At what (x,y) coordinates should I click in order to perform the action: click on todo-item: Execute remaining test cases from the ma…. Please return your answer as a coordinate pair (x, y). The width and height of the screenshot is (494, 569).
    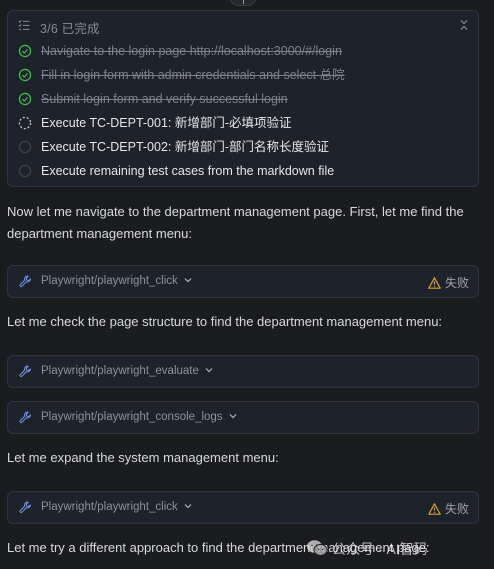
    Looking at the image, I should click on (243, 171).